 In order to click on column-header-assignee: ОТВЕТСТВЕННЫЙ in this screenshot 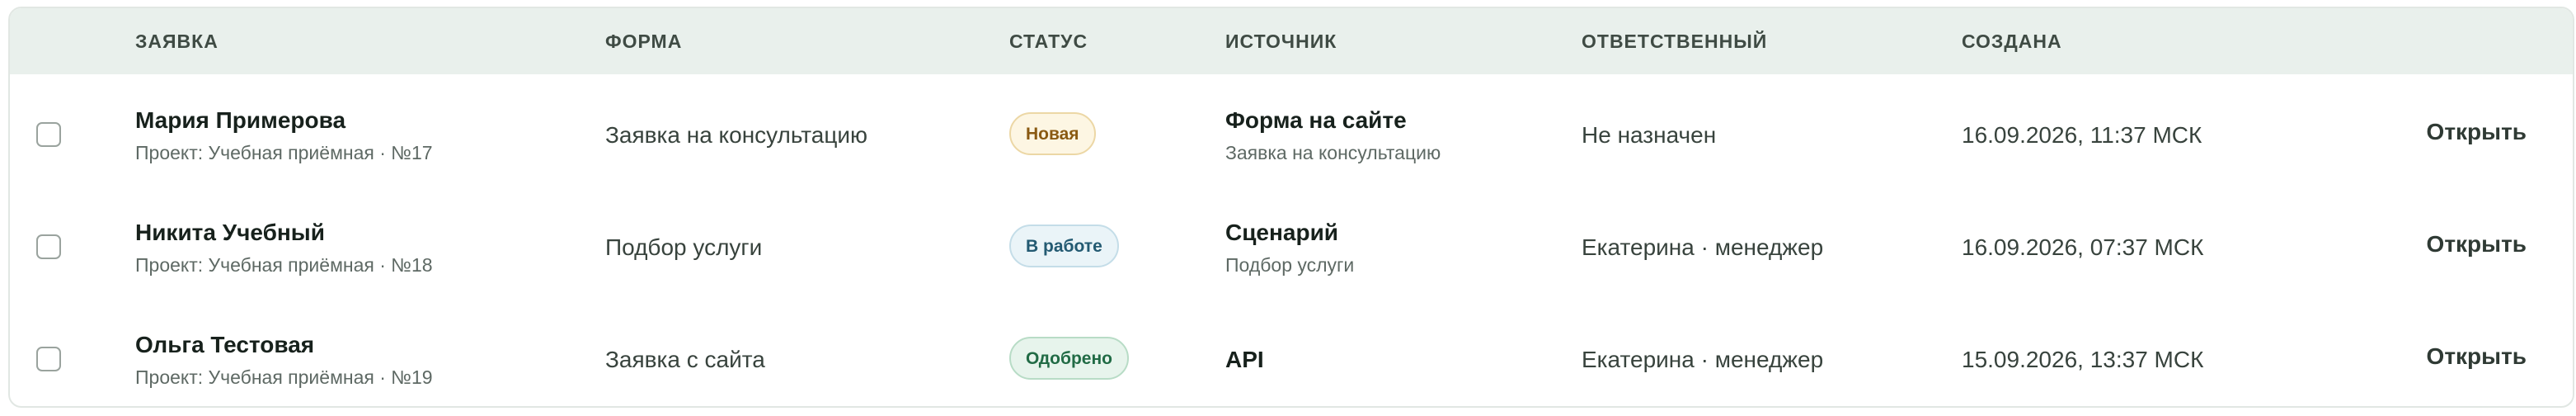, I will do `click(1674, 41)`.